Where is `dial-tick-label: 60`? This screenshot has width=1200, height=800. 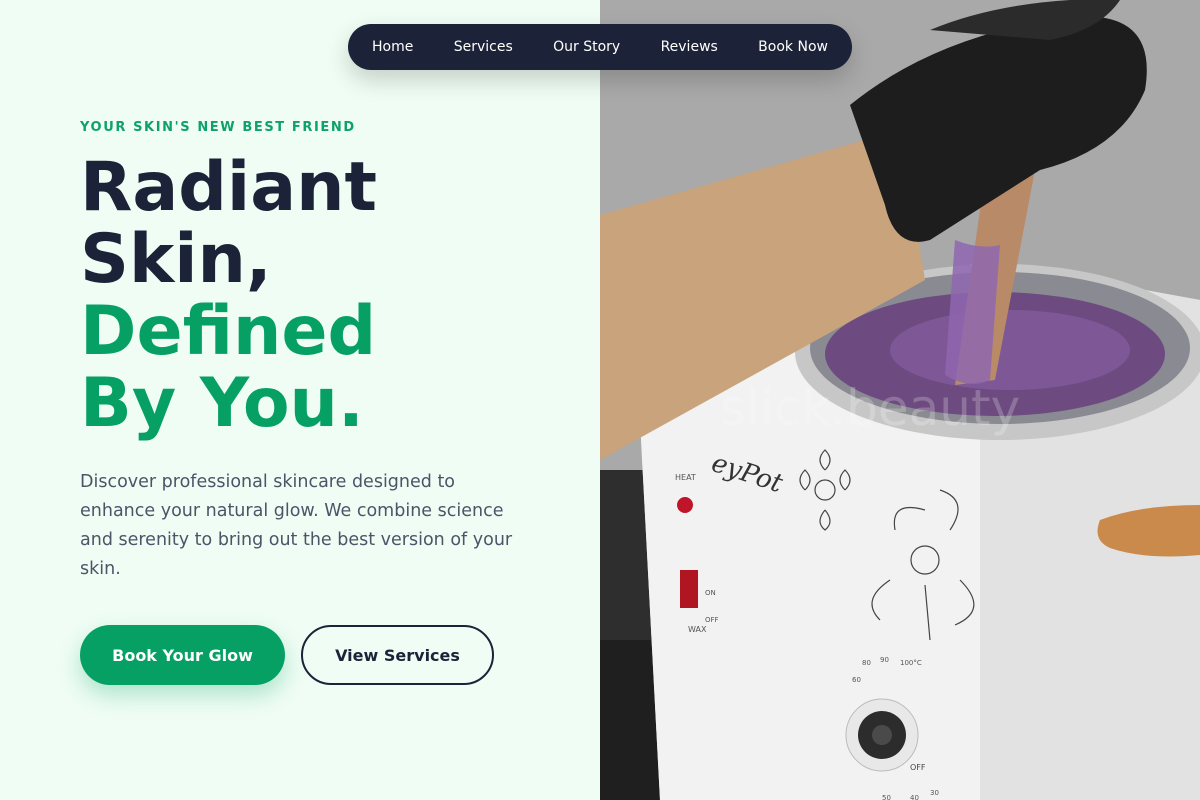 dial-tick-label: 60 is located at coordinates (856, 680).